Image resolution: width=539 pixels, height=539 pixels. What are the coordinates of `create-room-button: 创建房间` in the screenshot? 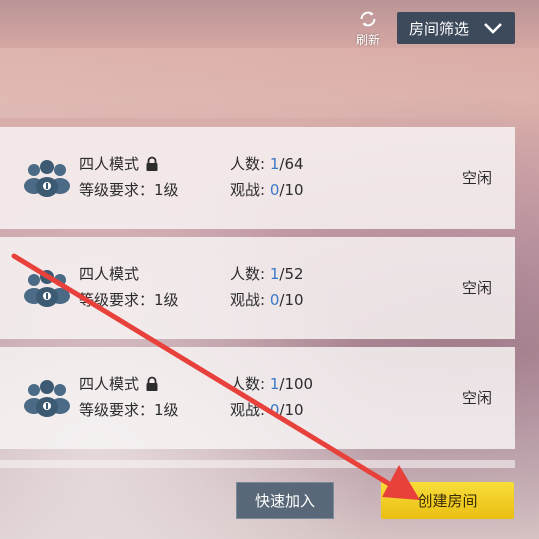 It's located at (447, 500).